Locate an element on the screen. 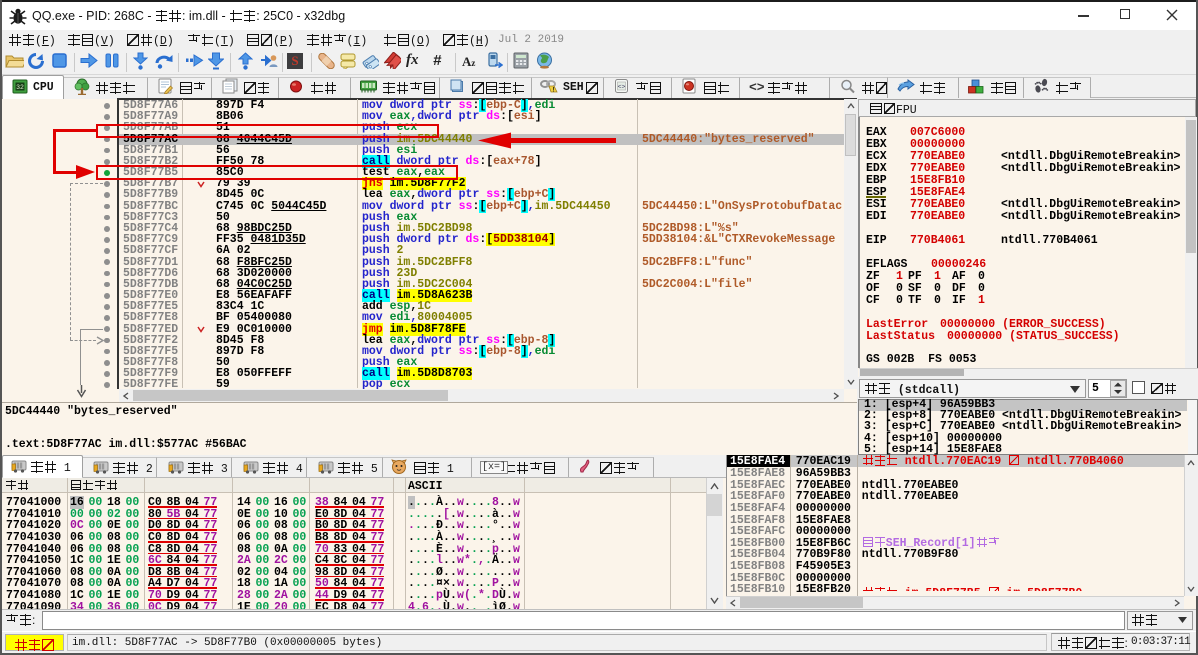 This screenshot has height=655, width=1198. svg-text: 32 is located at coordinates (20, 87).